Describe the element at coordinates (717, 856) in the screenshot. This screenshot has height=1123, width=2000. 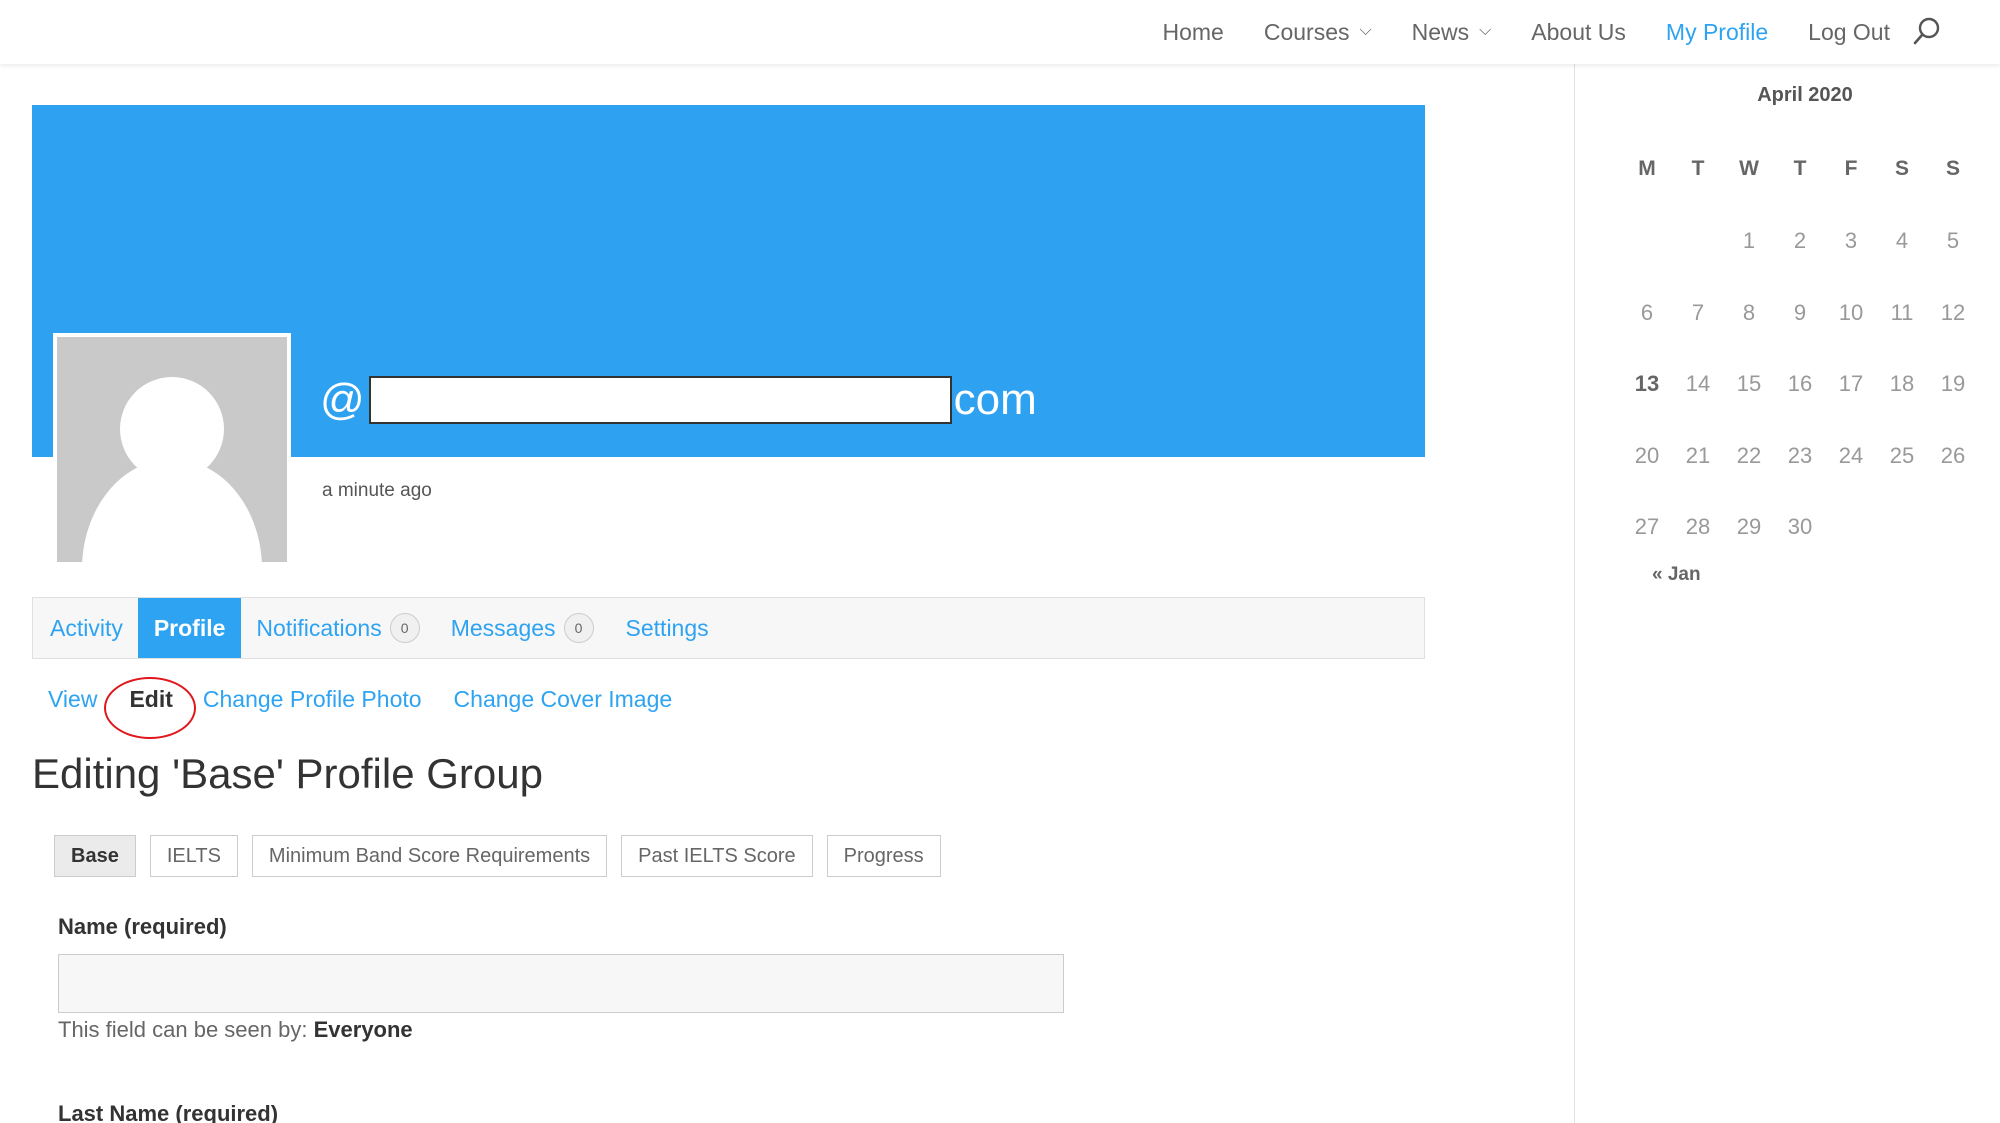
I see `group-tab-past-ielts-score: Past IELTS Score` at that location.